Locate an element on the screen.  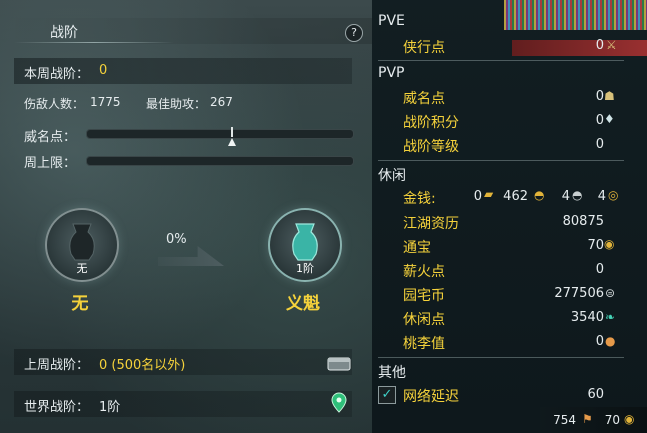
last-week-label: 上周战阶： is located at coordinates (57, 365).